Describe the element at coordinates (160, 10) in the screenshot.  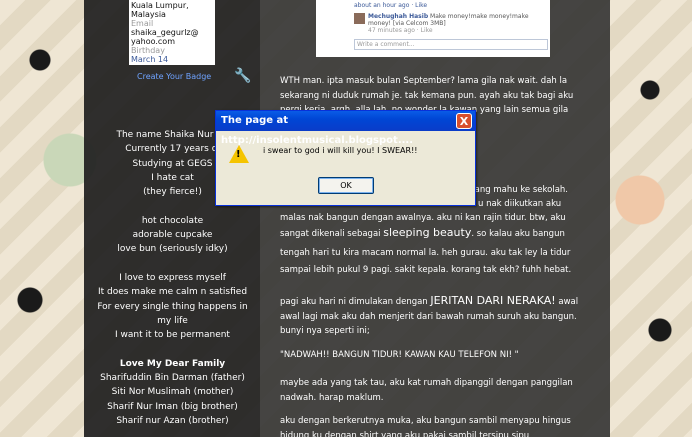
I see `profile-location: Kuala Lumpur, Malaysia` at that location.